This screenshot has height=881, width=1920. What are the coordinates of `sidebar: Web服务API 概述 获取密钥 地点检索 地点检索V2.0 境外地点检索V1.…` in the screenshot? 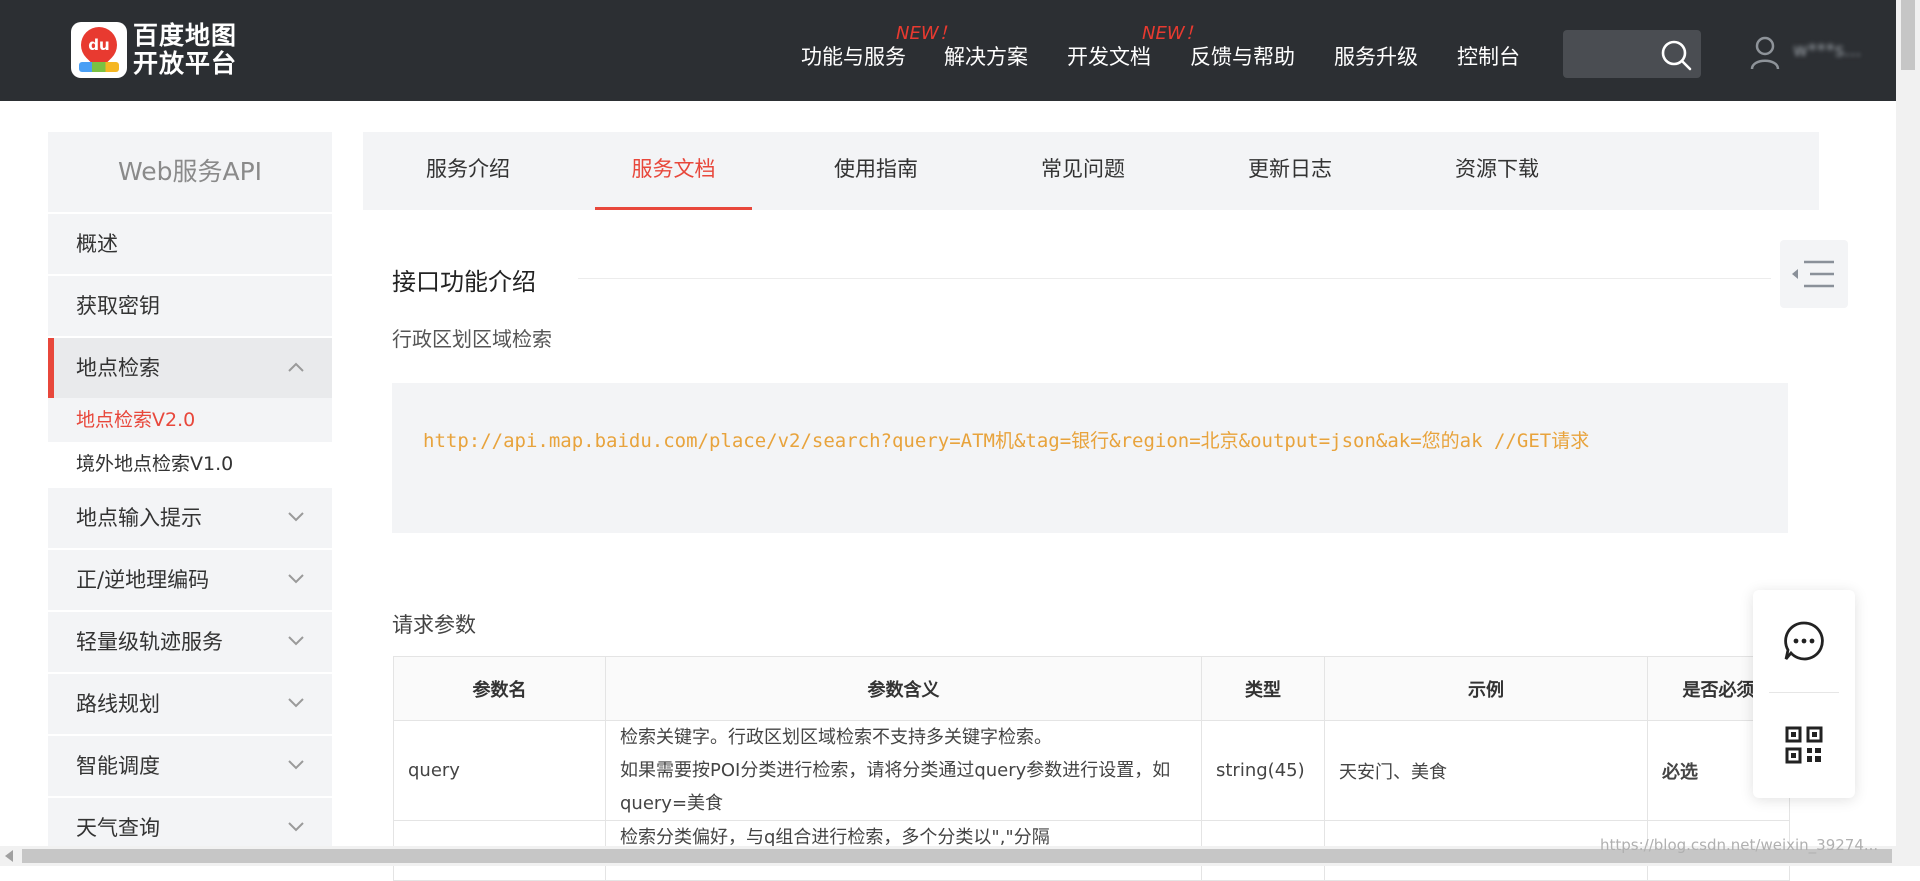 It's located at (190, 495).